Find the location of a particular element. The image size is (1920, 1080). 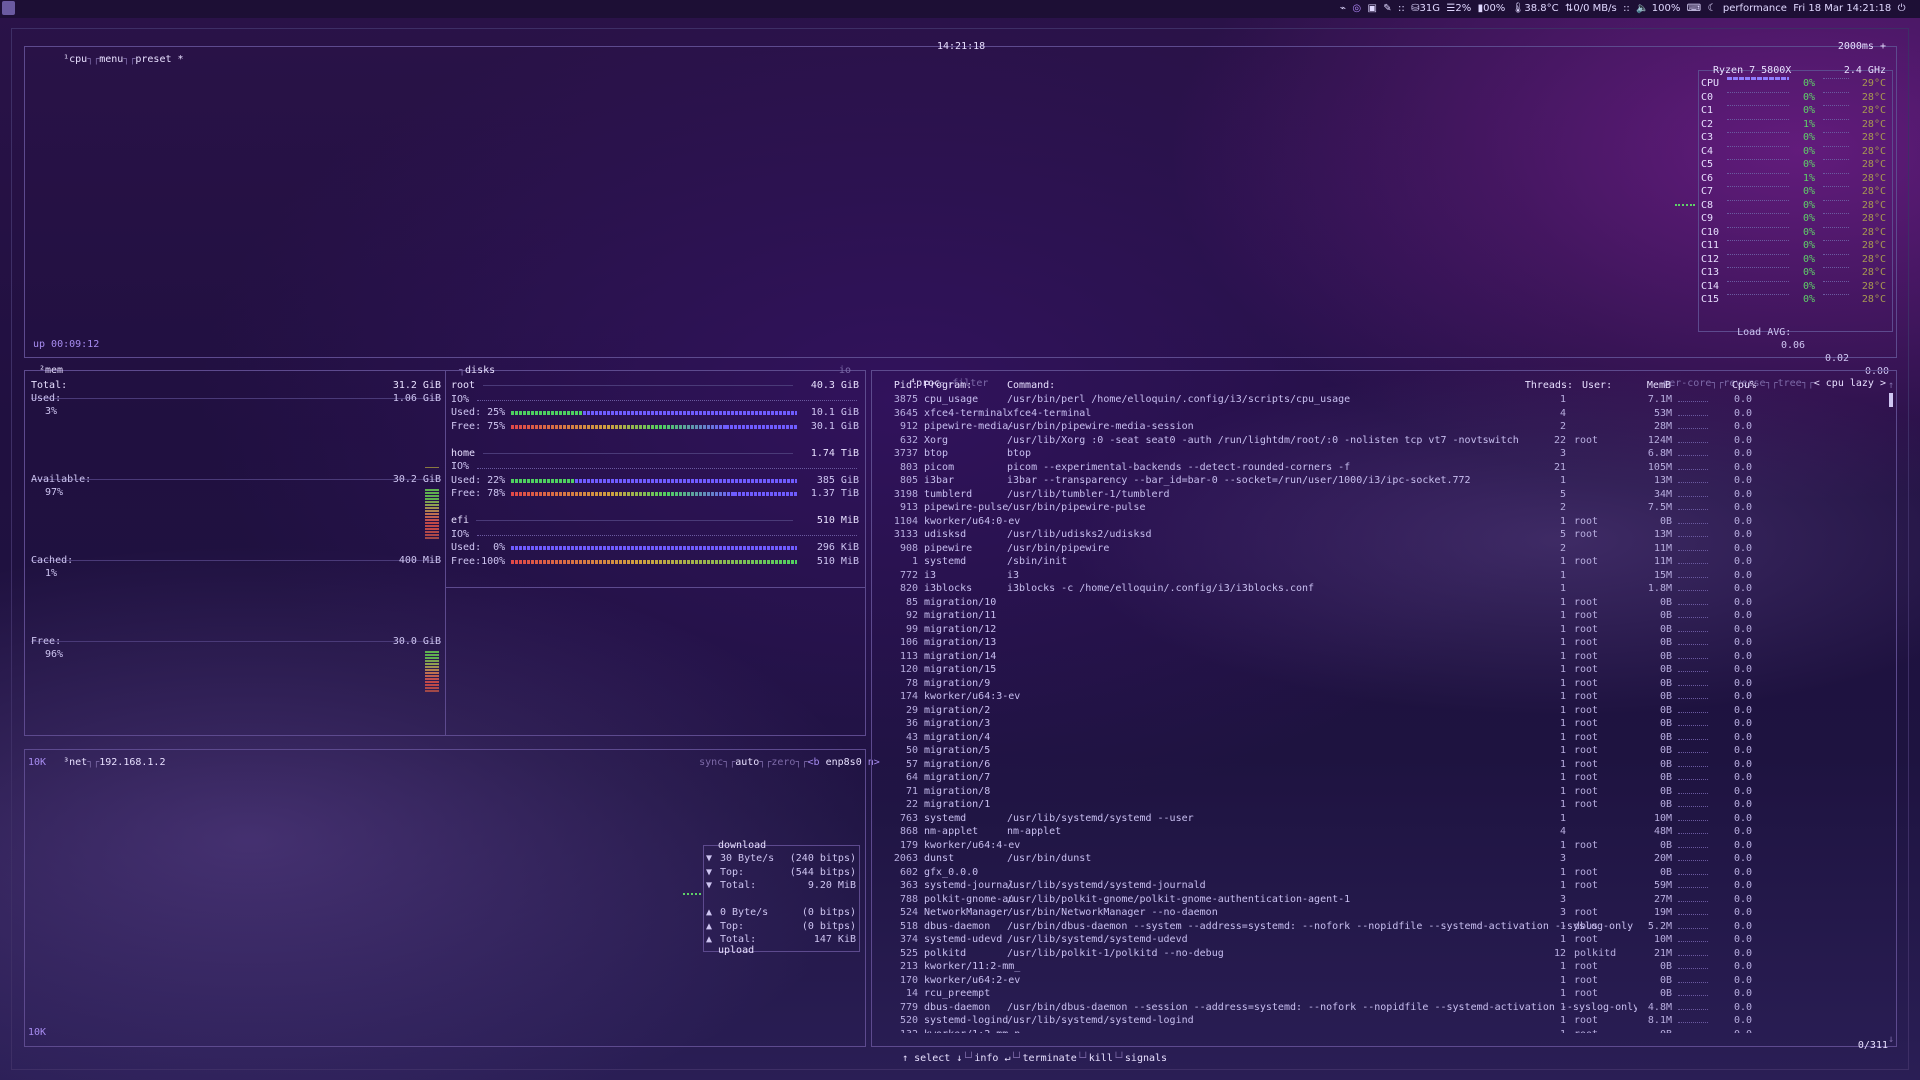

folder-icon: ▣ is located at coordinates (1371, 8).